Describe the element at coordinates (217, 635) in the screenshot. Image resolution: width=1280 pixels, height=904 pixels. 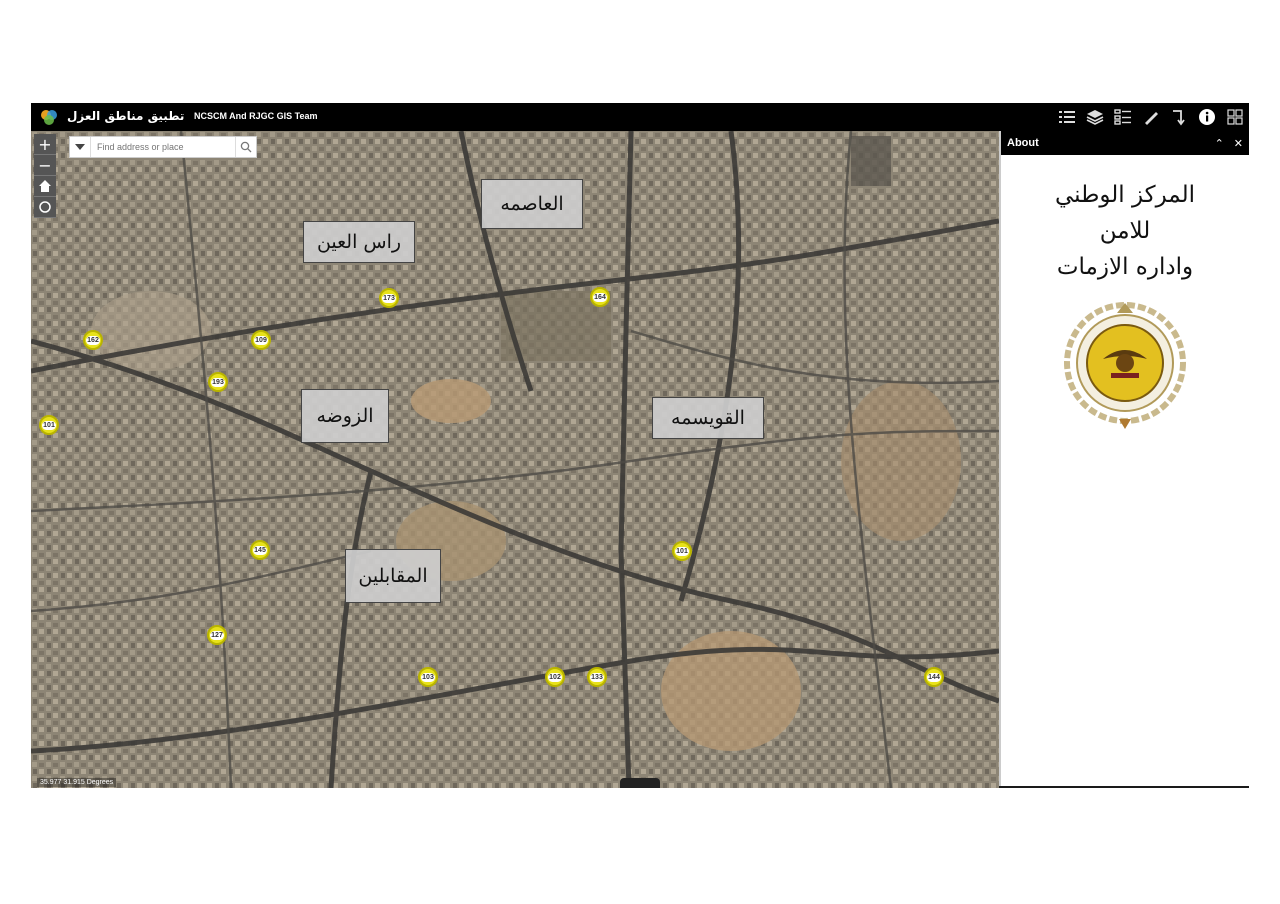
I see `cluster-marker: 127` at that location.